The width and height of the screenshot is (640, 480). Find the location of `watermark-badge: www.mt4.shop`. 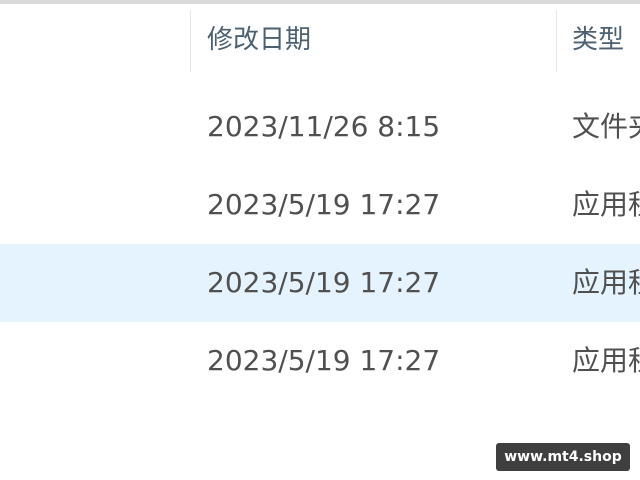

watermark-badge: www.mt4.shop is located at coordinates (563, 457).